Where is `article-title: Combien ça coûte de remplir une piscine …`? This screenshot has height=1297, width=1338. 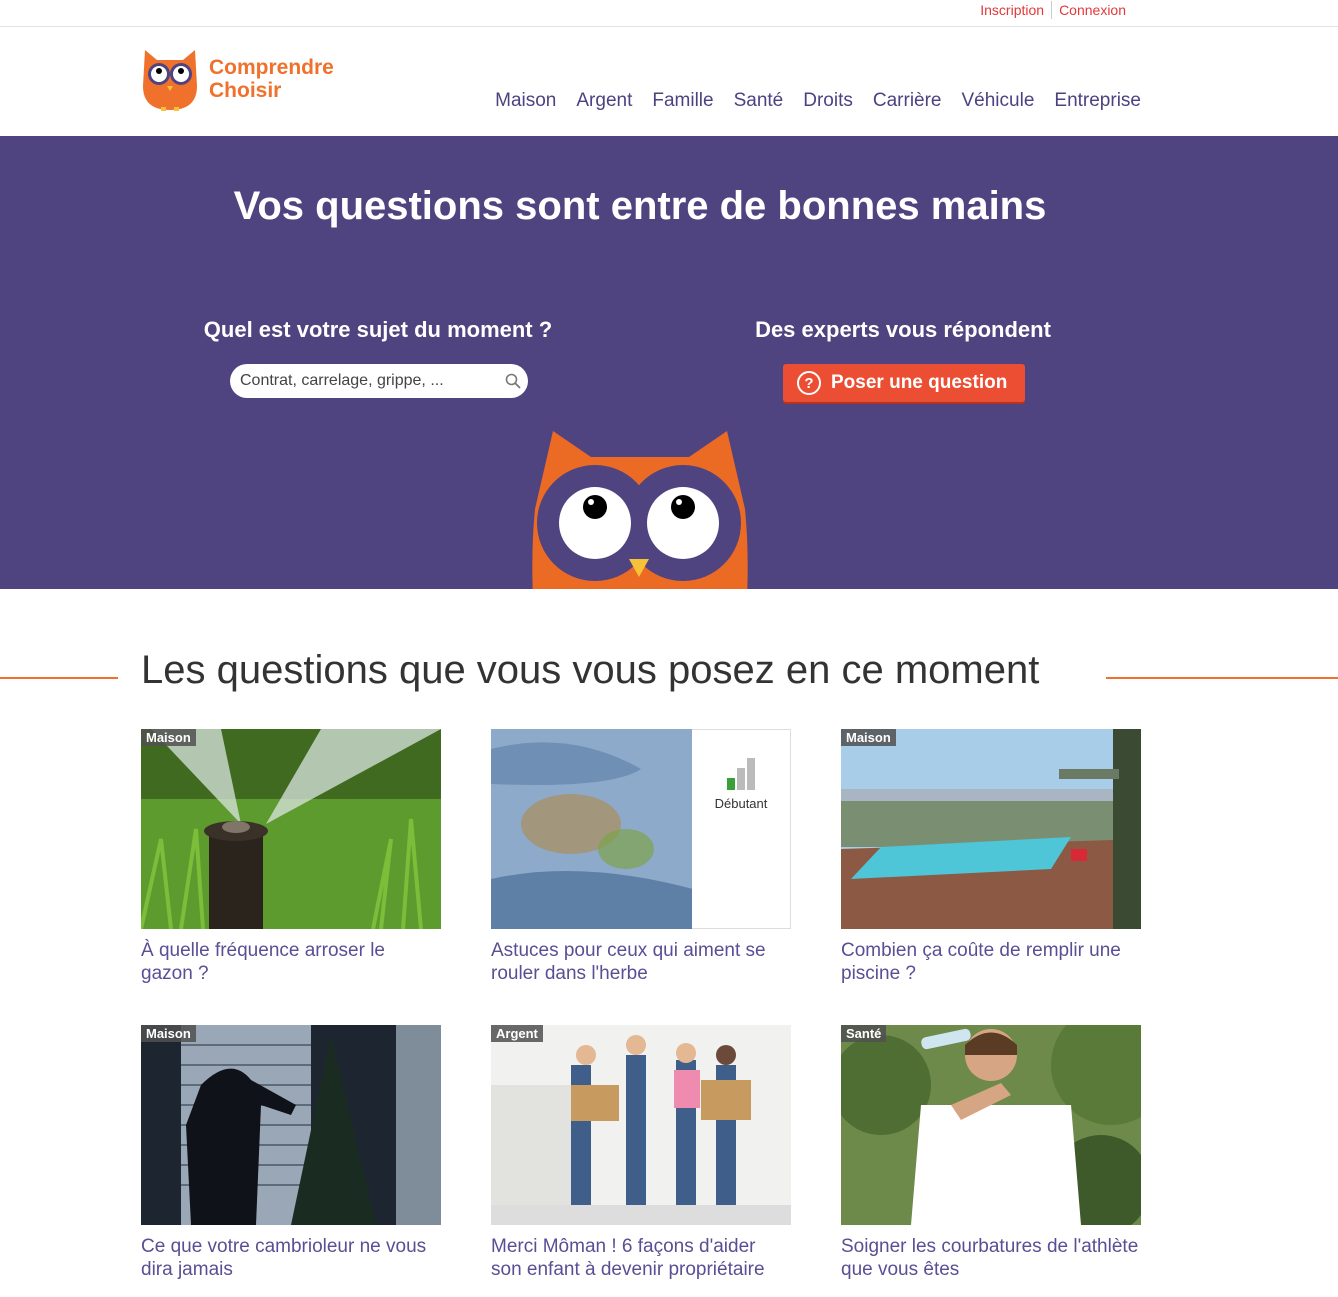 article-title: Combien ça coûte de remplir une piscine … is located at coordinates (991, 962).